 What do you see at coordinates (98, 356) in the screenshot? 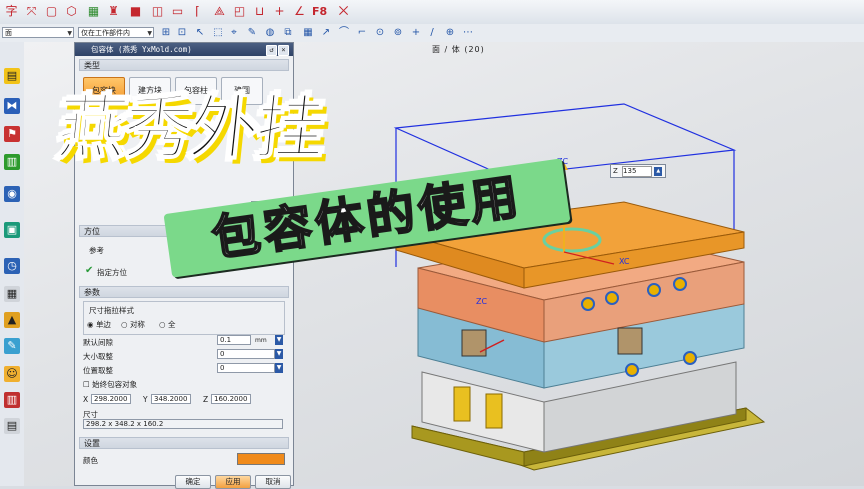
I see `size-round-label: 大小取整` at bounding box center [98, 356].